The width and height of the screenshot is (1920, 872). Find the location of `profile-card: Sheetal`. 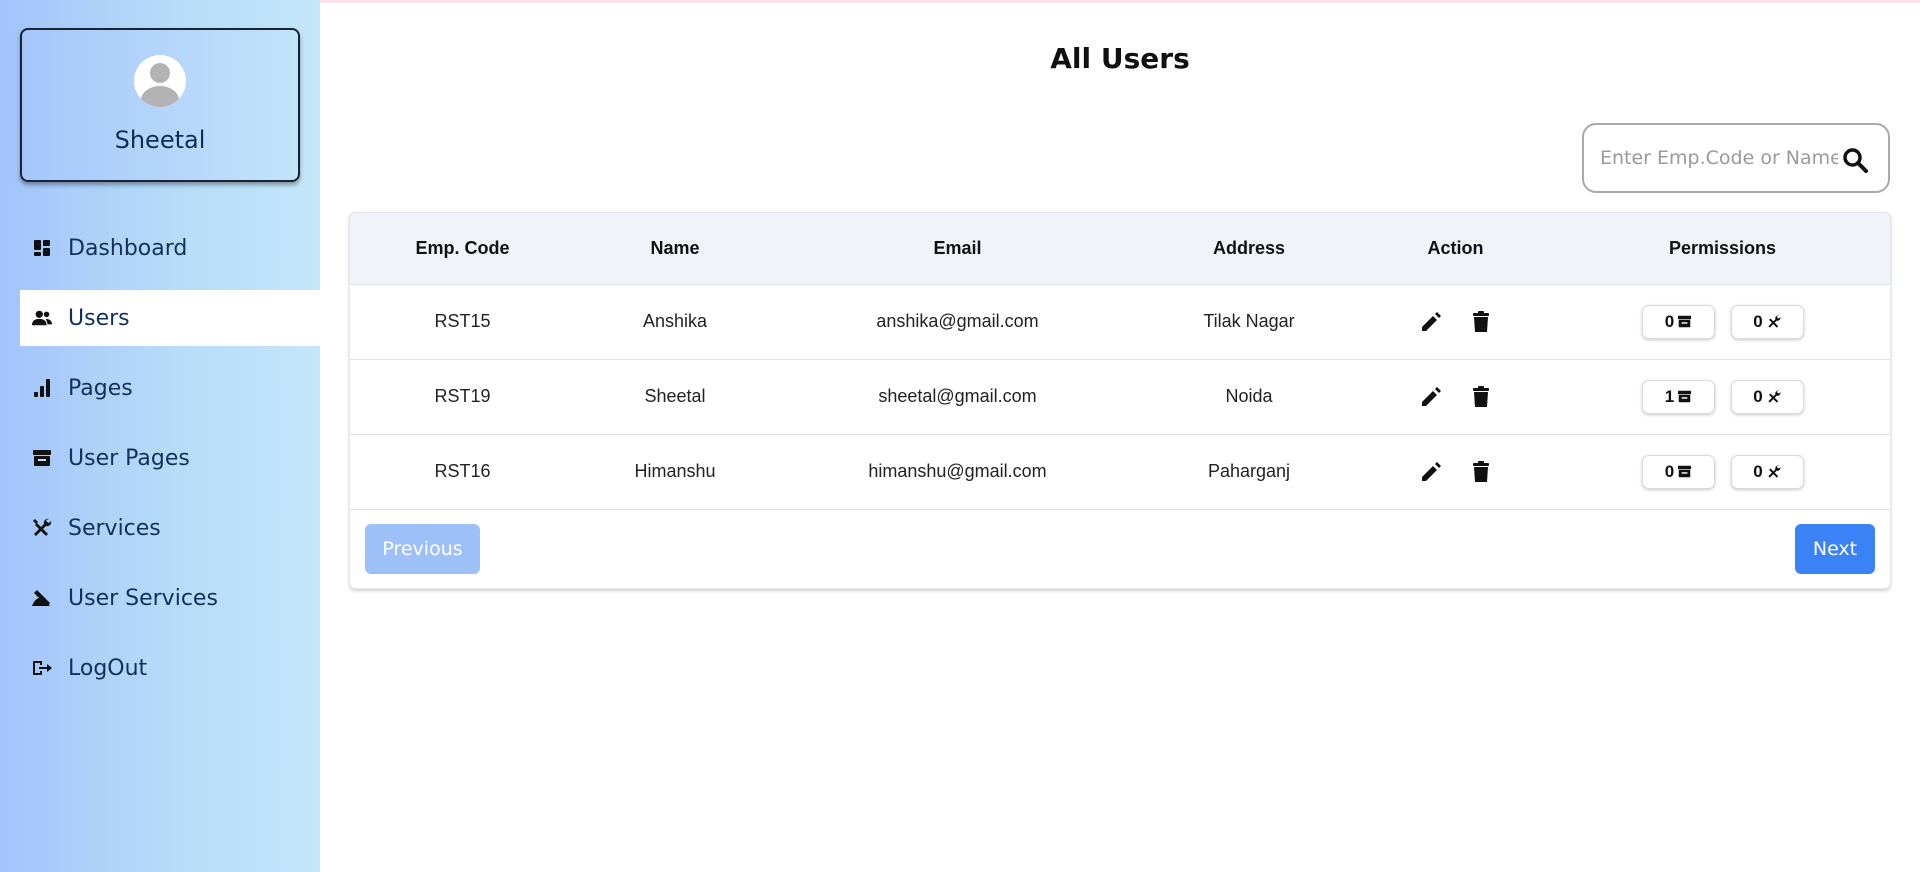

profile-card: Sheetal is located at coordinates (160, 105).